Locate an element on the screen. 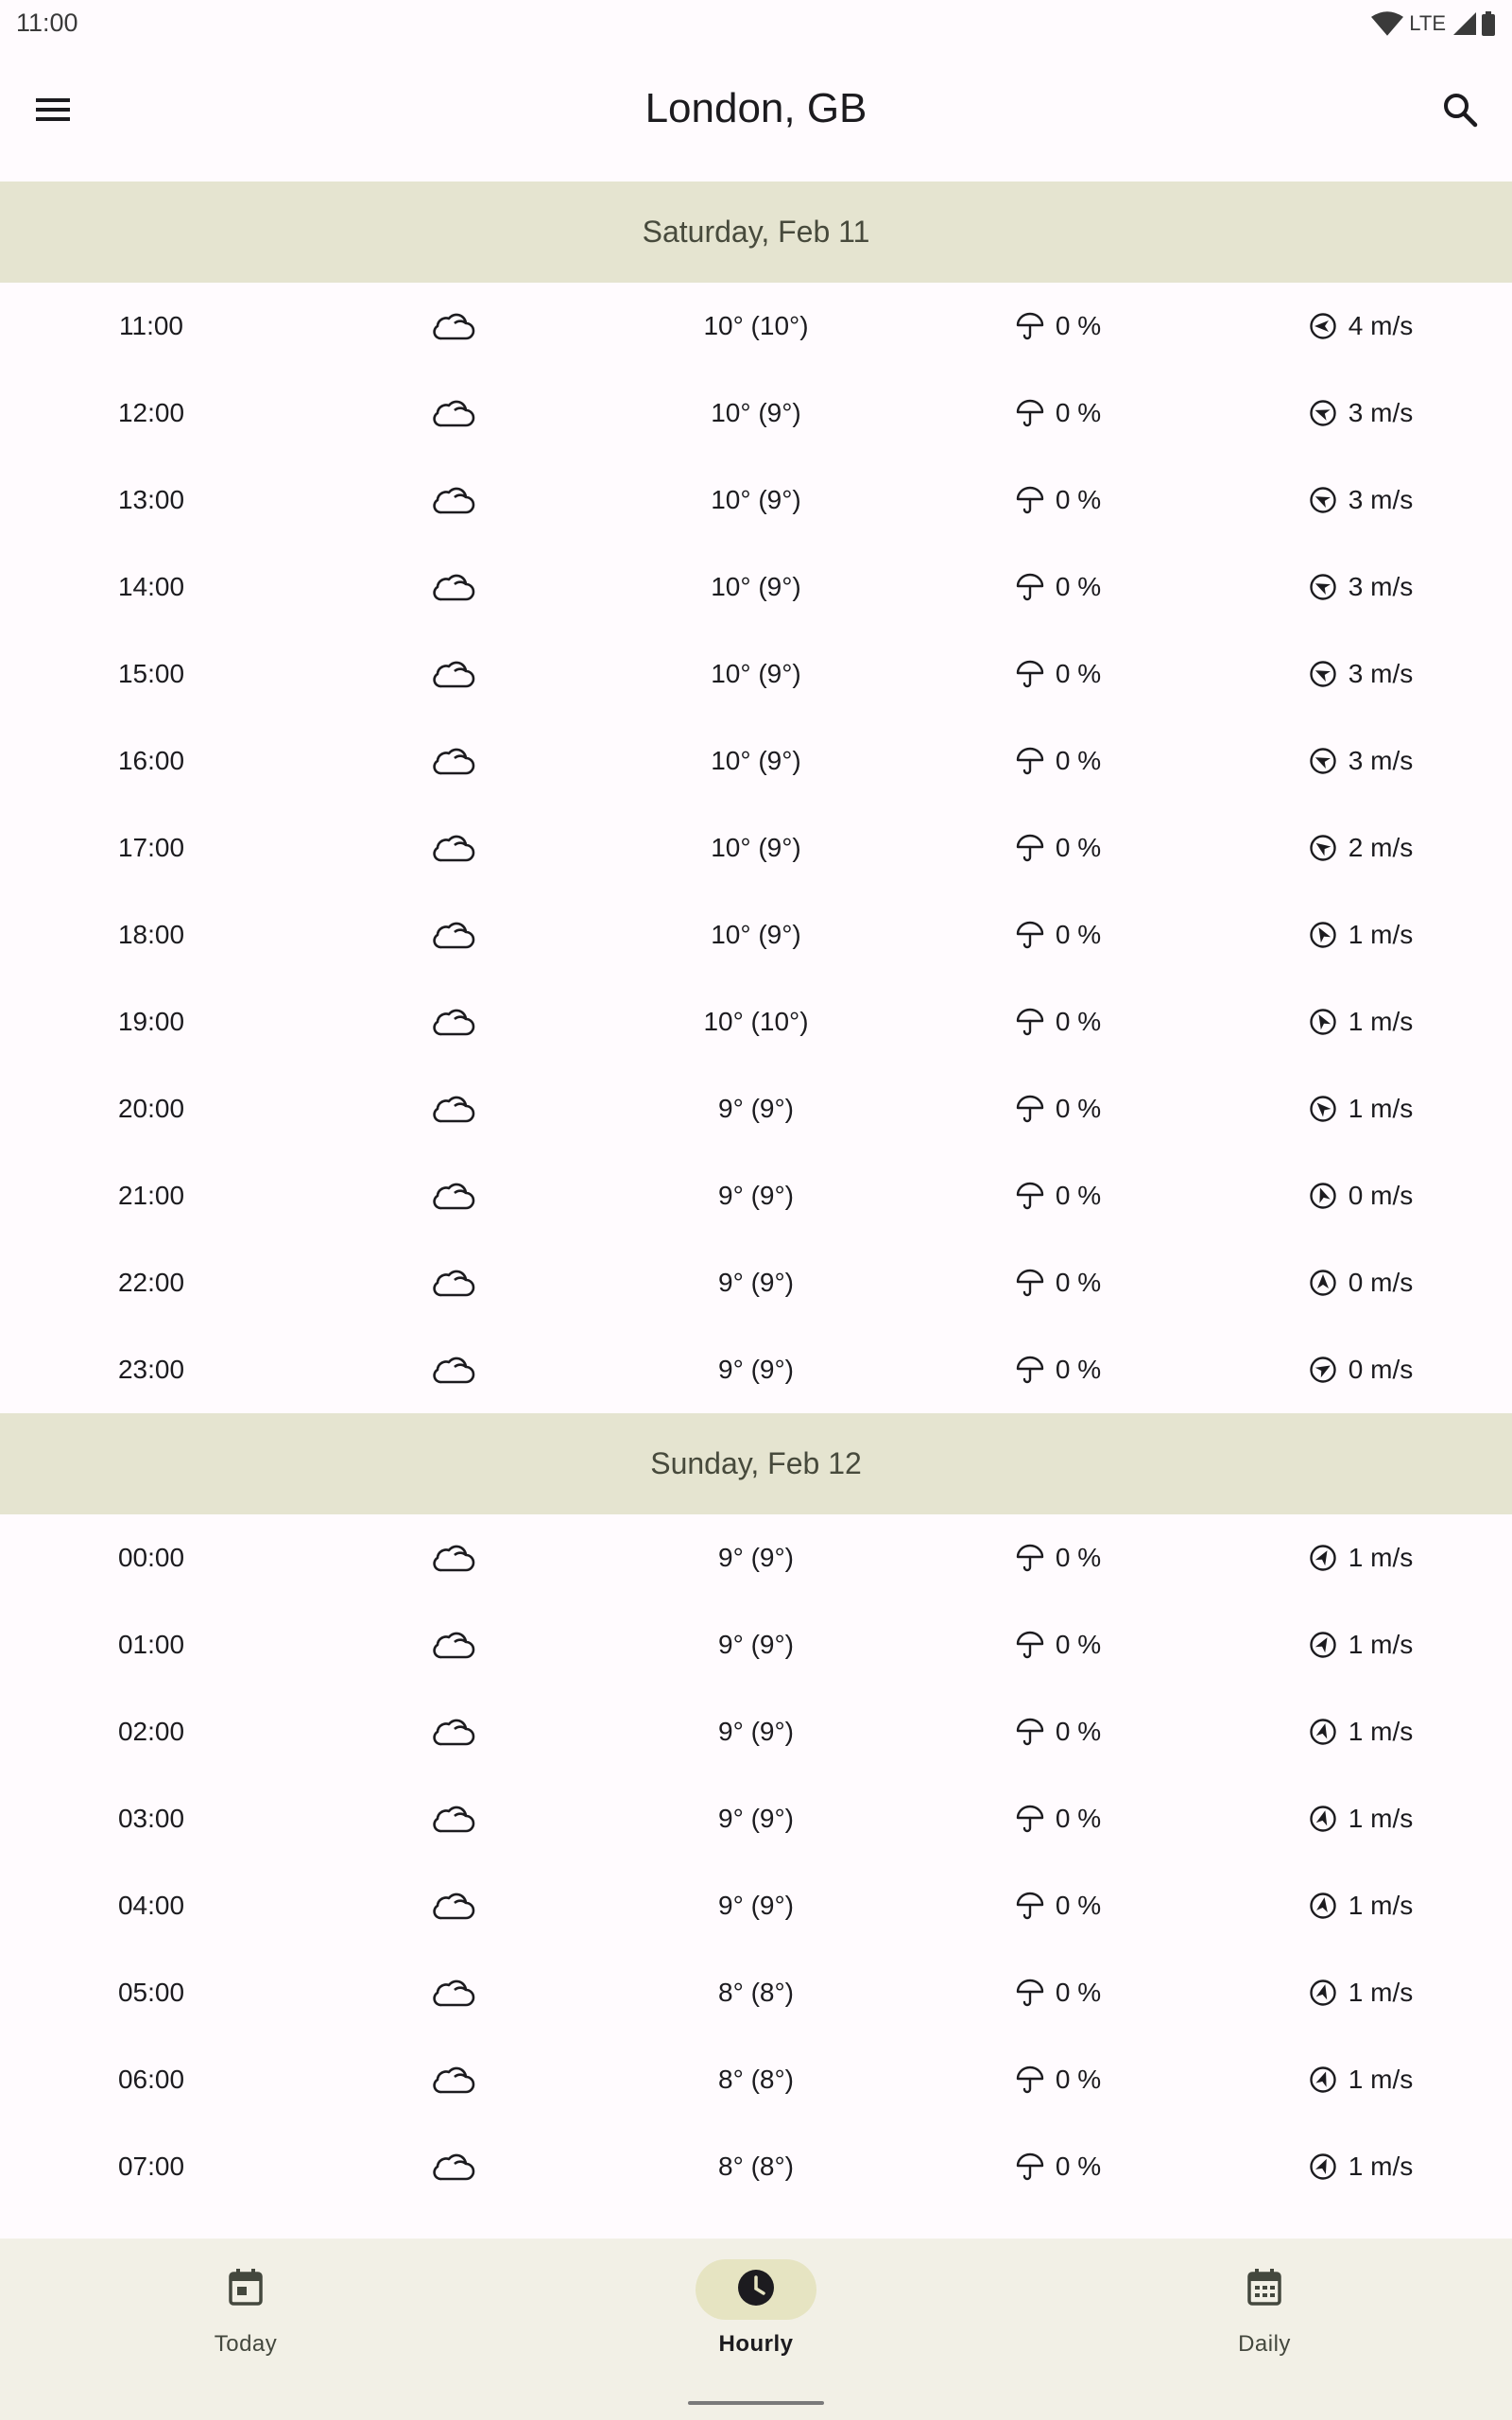 This screenshot has width=1512, height=2420. temperature: 10° (9°) is located at coordinates (756, 586).